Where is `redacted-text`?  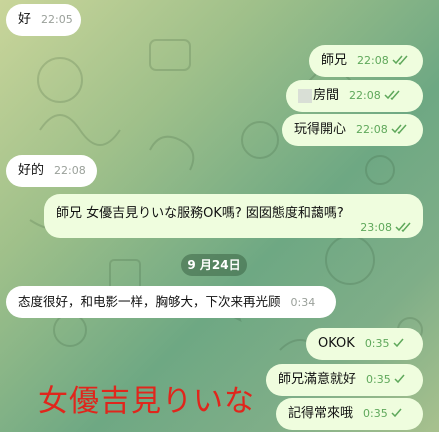
redacted-text is located at coordinates (305, 95).